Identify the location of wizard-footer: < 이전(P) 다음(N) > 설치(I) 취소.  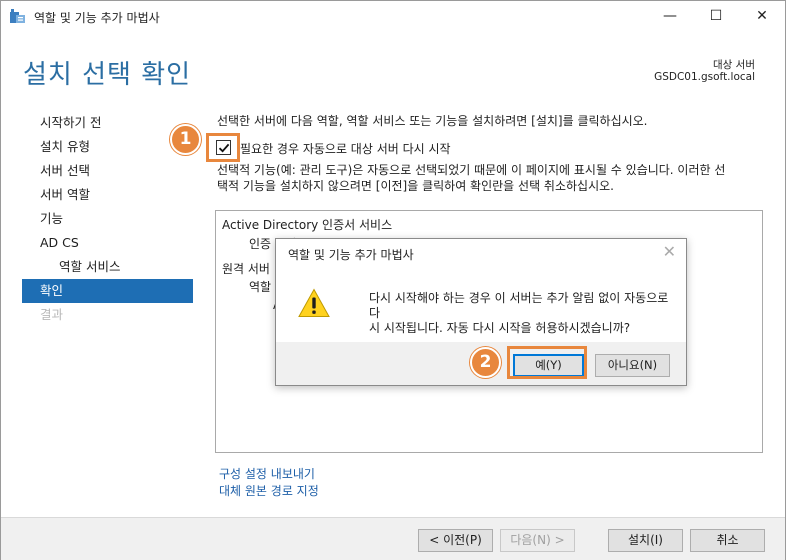
(393, 538).